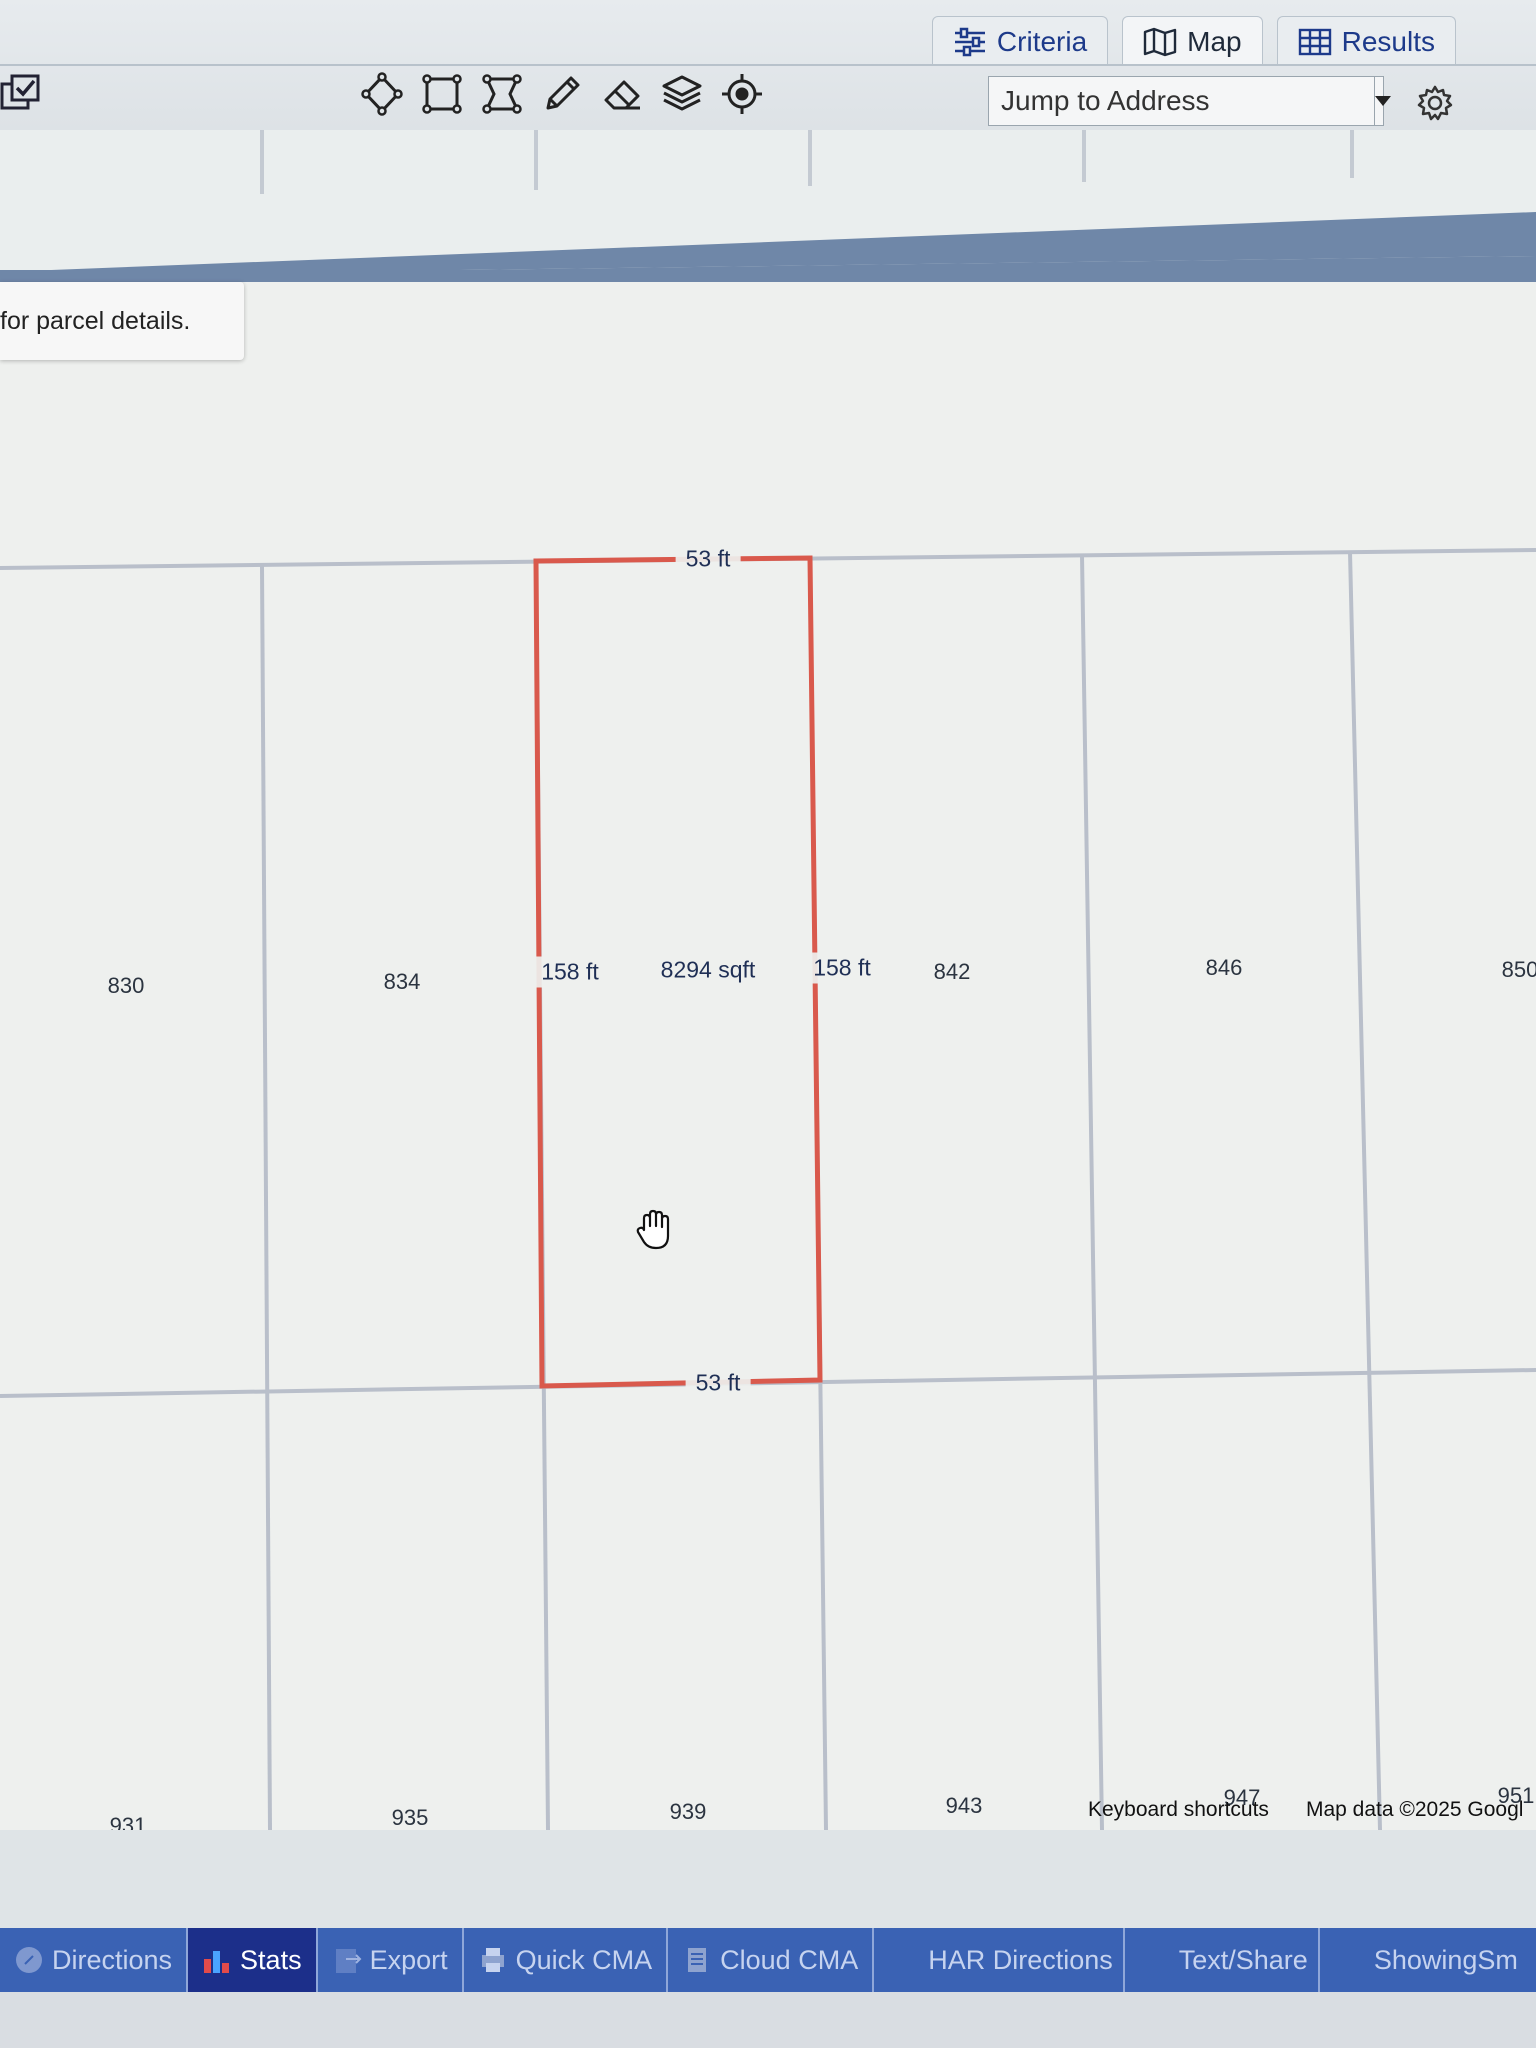 This screenshot has height=2048, width=1536. Describe the element at coordinates (126, 985) in the screenshot. I see `parcel-label: 830` at that location.